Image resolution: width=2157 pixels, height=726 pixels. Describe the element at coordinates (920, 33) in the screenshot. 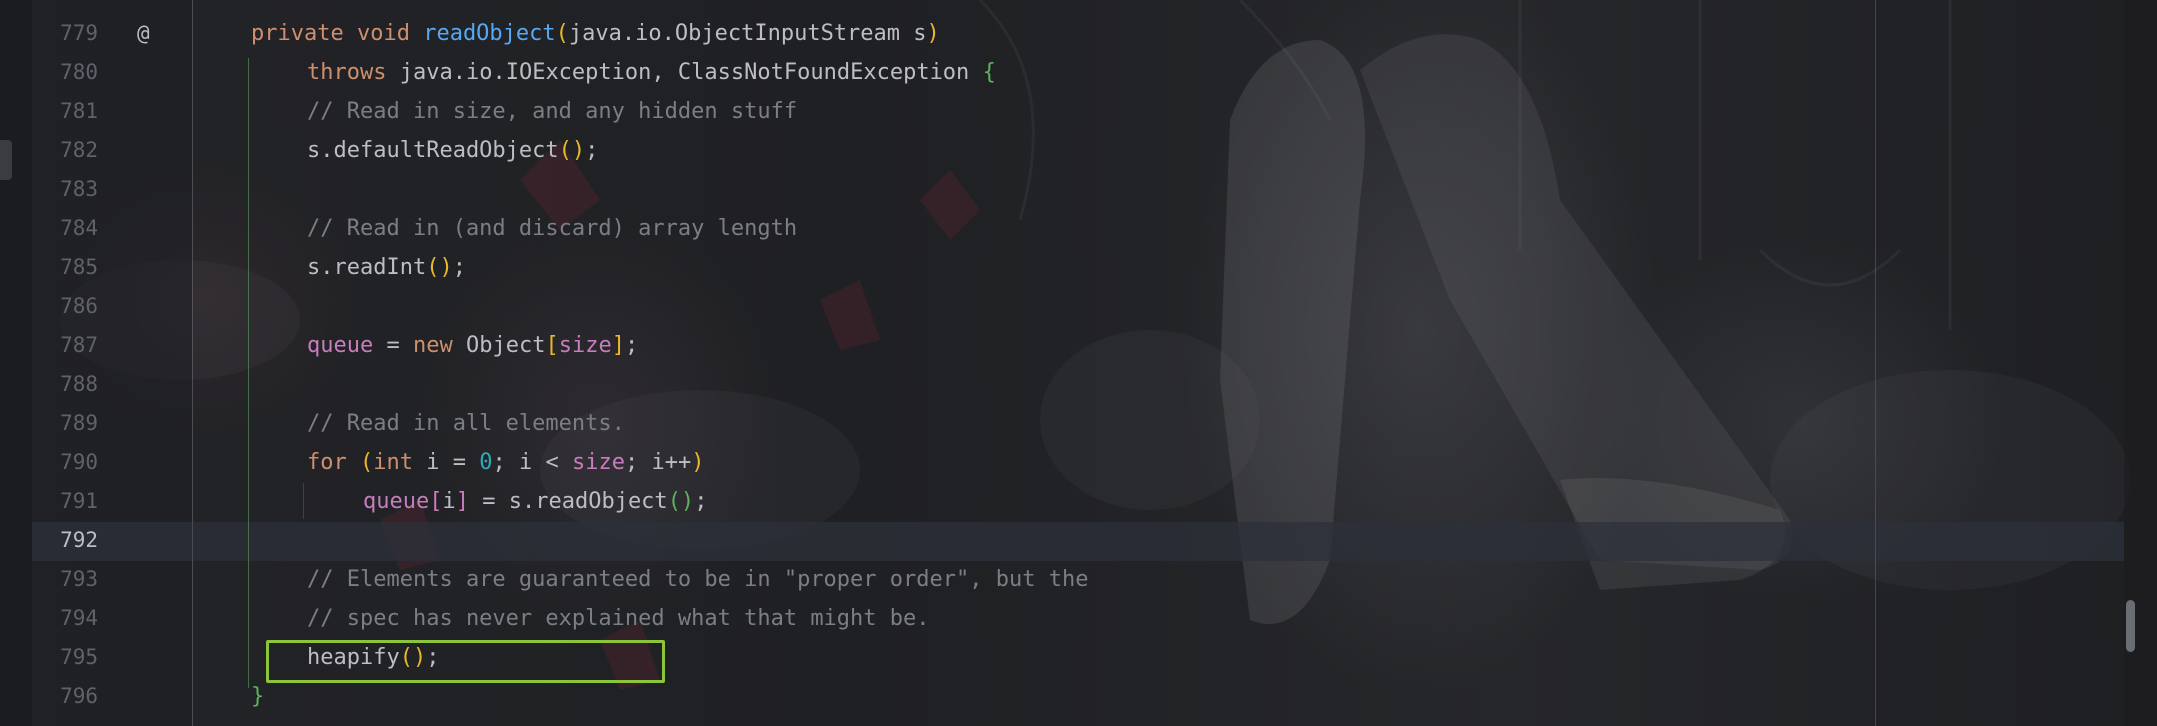

I see `token-param: s` at that location.